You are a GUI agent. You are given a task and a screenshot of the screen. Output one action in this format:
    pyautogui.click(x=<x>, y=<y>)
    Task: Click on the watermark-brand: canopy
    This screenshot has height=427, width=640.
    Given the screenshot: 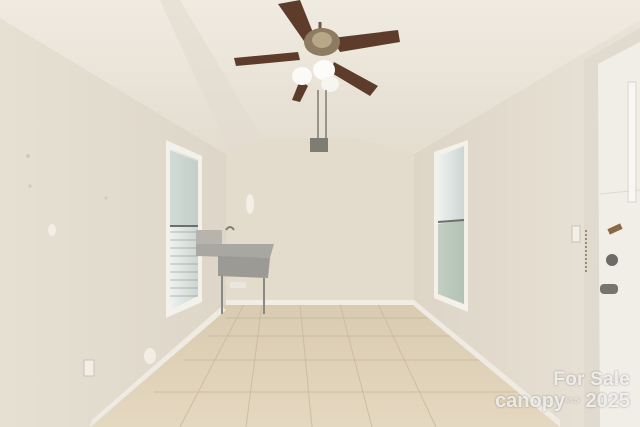 What is the action you would take?
    pyautogui.click(x=530, y=401)
    